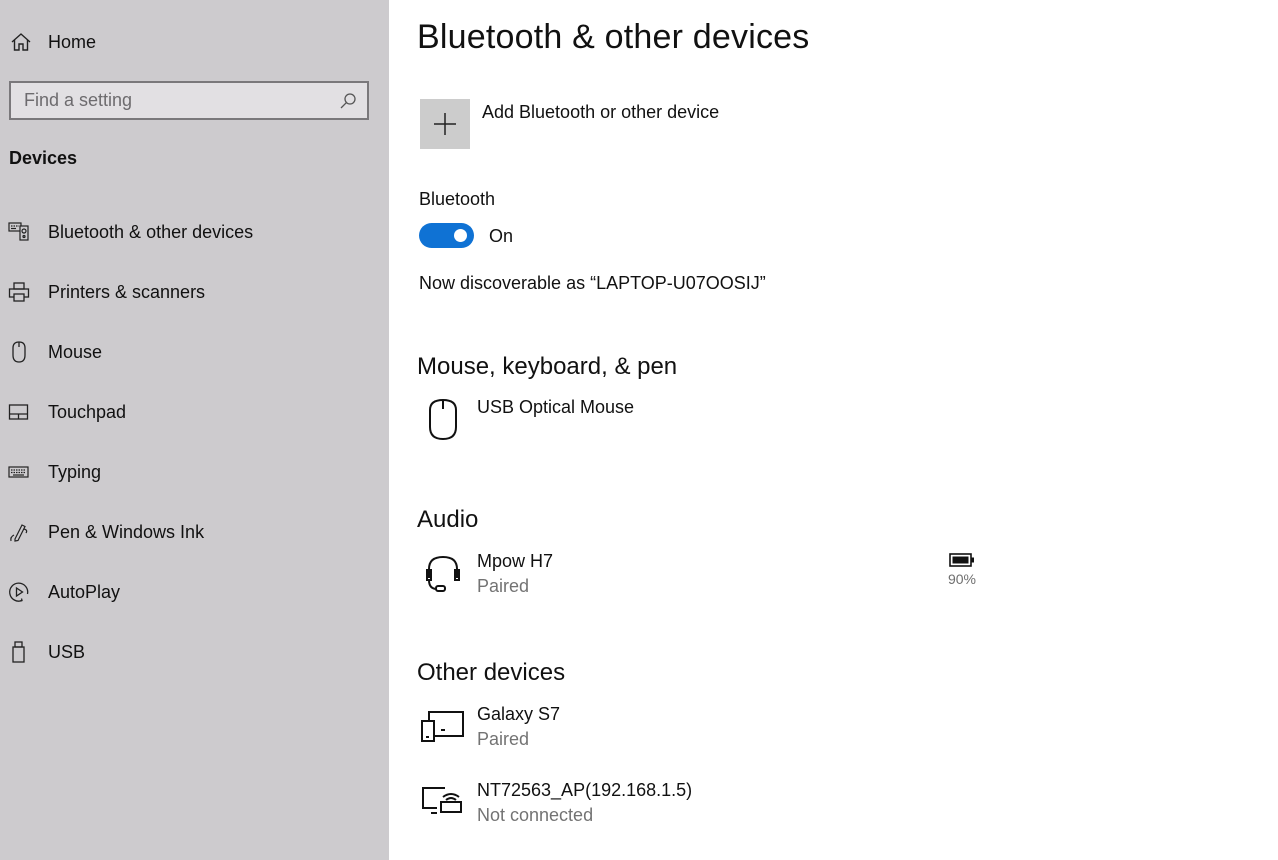 The width and height of the screenshot is (1278, 860). Describe the element at coordinates (194, 352) in the screenshot. I see `sidebar-item-mouse: Mouse` at that location.